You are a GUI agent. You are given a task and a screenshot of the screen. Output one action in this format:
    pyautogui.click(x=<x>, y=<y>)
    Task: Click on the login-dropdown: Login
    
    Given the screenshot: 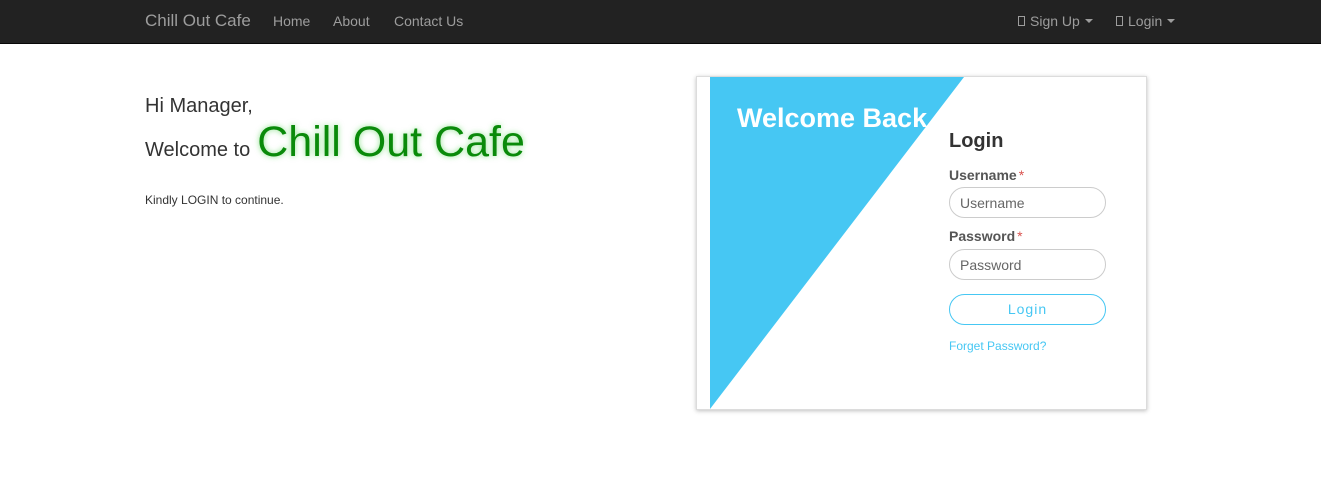 What is the action you would take?
    pyautogui.click(x=1146, y=21)
    